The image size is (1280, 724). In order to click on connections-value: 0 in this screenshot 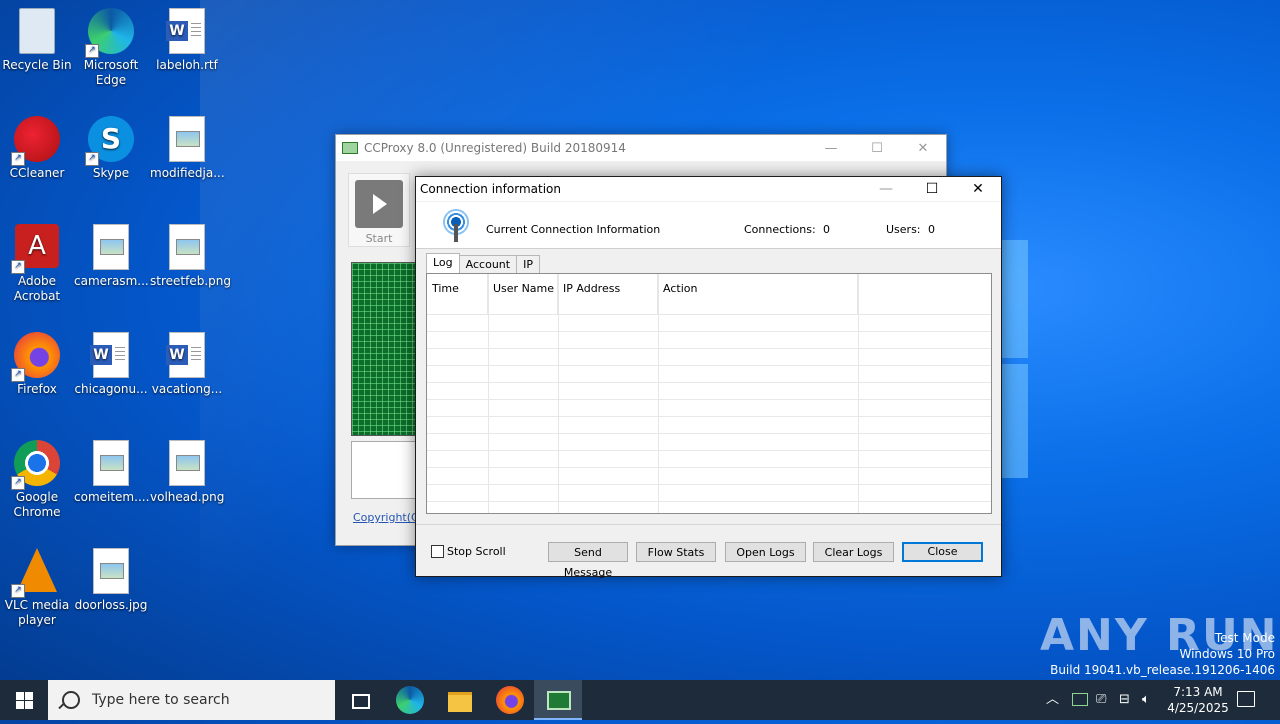, I will do `click(826, 229)`.